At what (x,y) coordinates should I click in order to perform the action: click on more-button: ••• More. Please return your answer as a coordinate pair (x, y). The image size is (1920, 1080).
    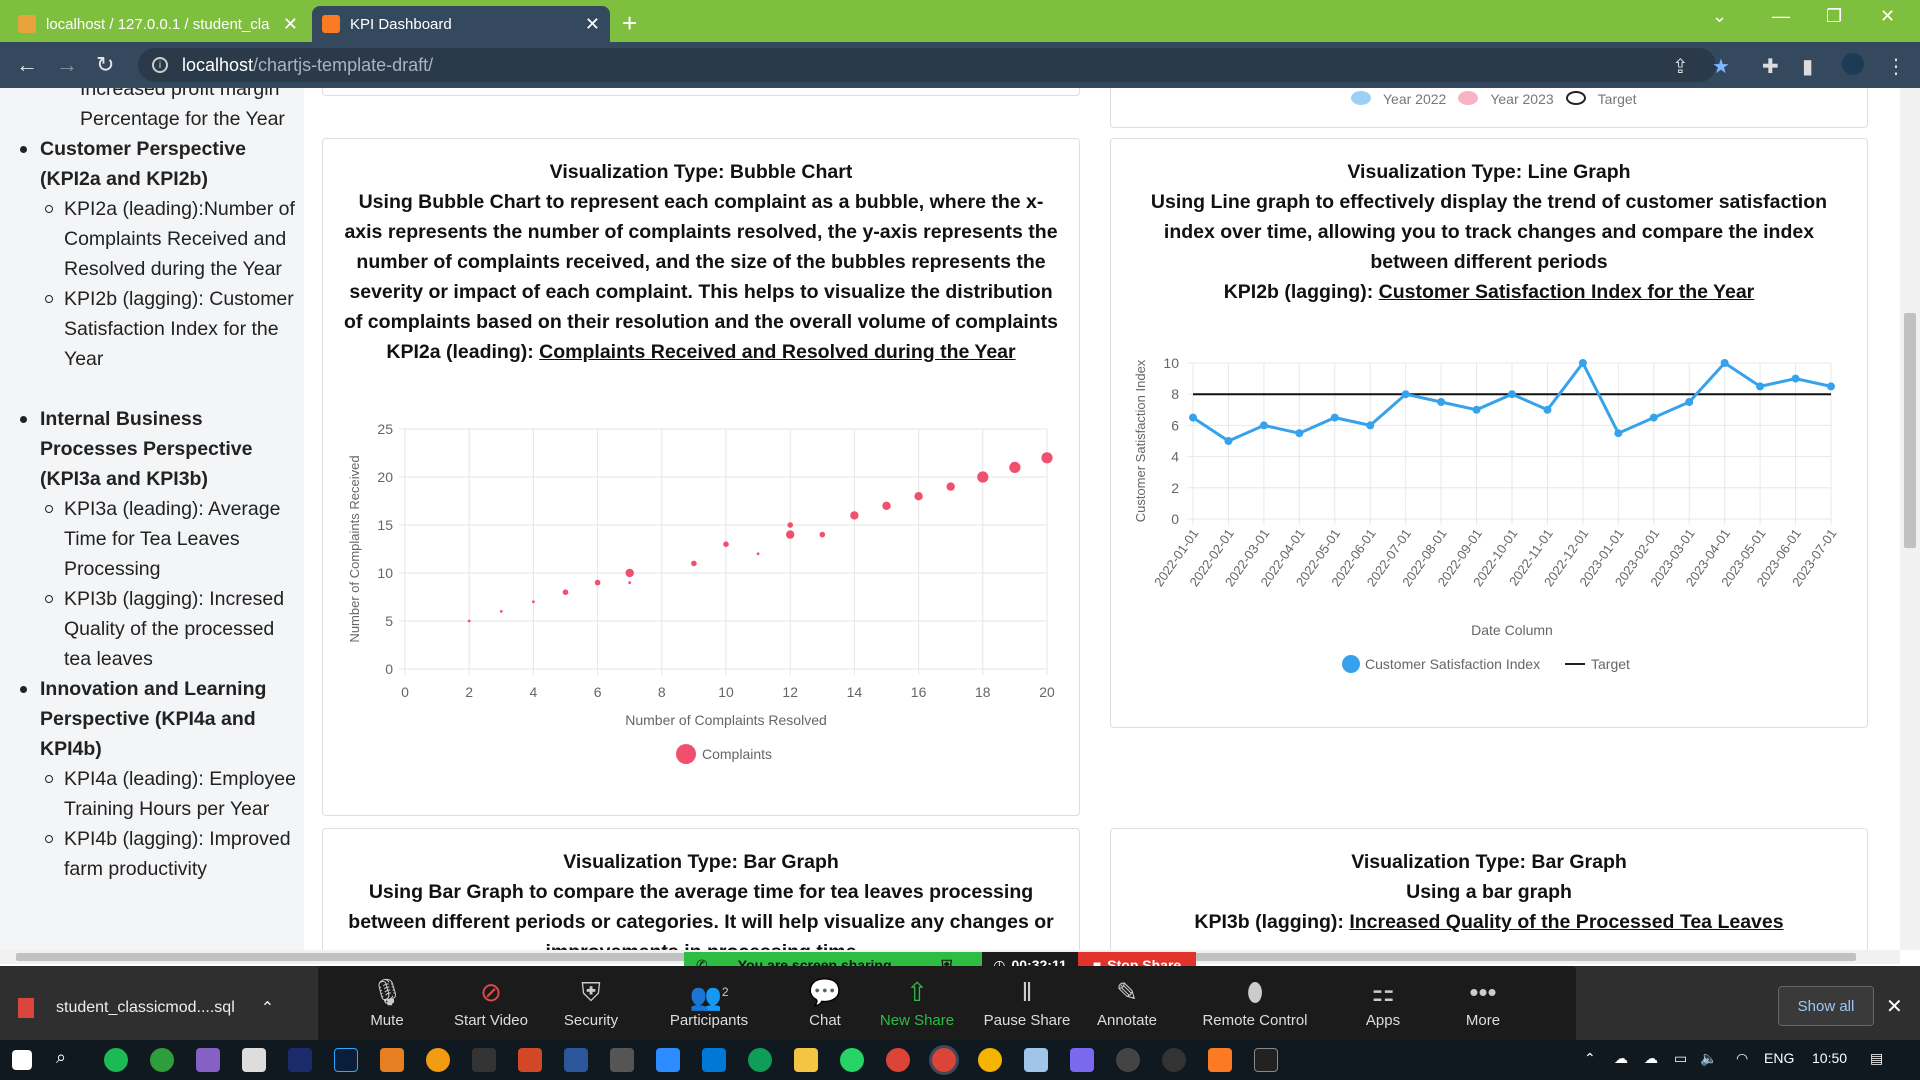
    Looking at the image, I should click on (1483, 1000).